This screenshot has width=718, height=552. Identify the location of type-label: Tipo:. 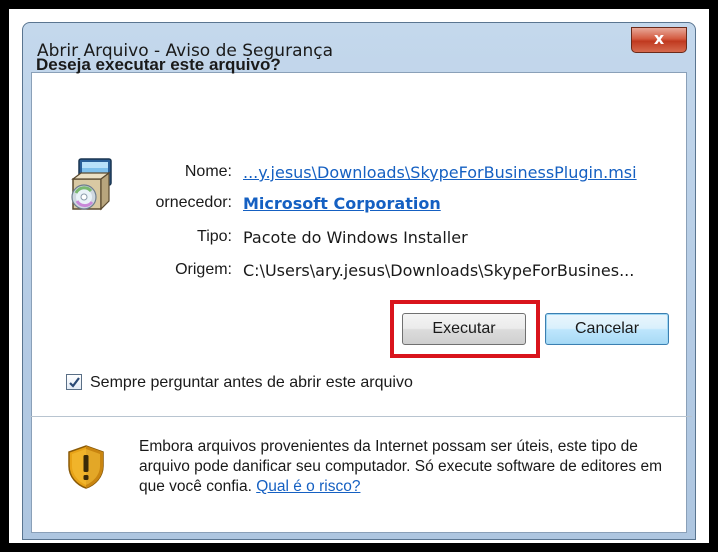
(214, 236).